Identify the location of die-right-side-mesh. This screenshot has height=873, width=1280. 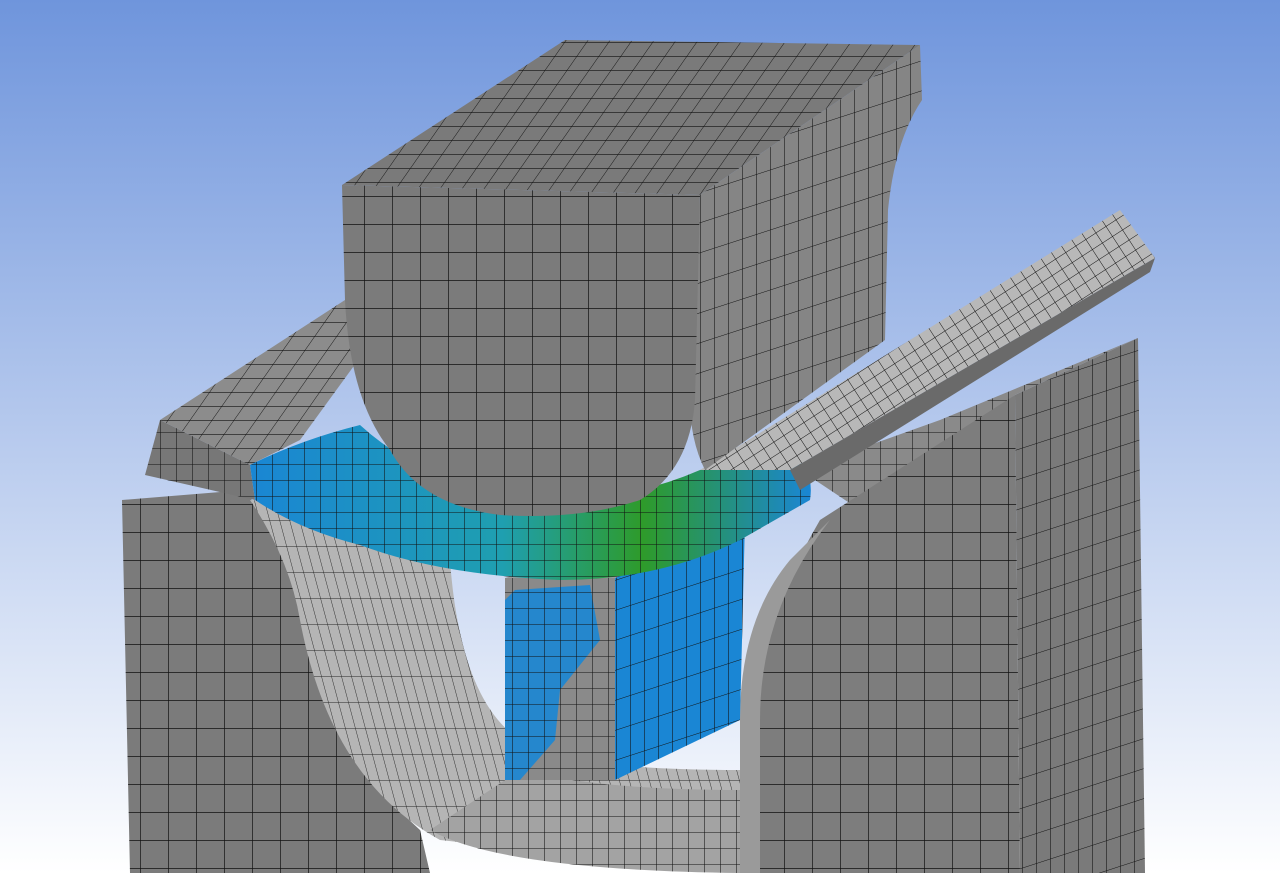
(1080, 605).